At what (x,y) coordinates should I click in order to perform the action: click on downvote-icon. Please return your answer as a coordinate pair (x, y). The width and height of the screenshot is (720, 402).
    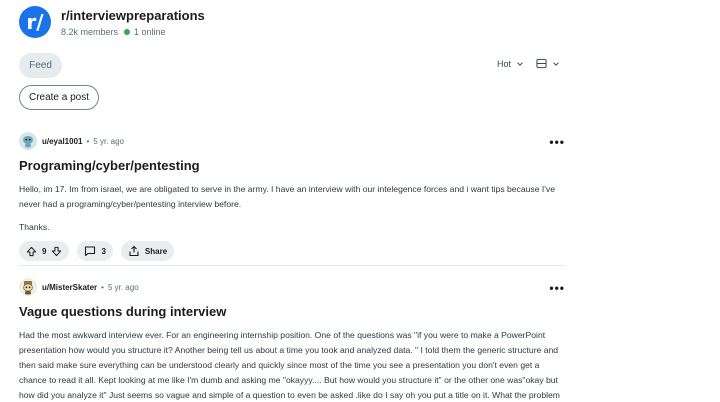
    Looking at the image, I should click on (56, 251).